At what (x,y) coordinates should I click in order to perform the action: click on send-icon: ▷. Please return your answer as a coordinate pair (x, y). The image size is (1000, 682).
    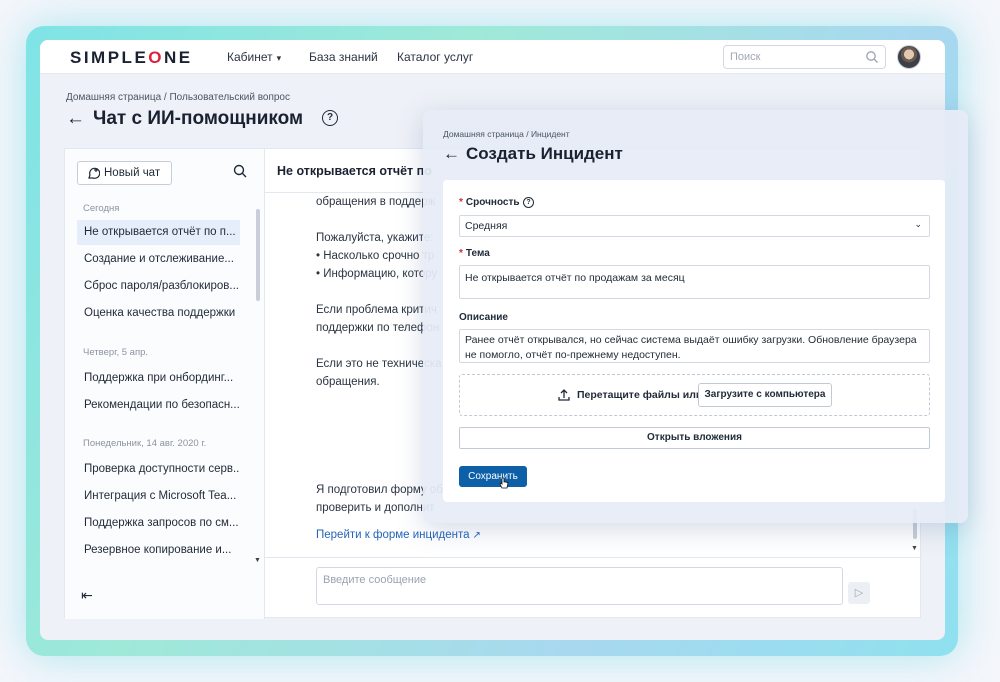
    Looking at the image, I should click on (859, 593).